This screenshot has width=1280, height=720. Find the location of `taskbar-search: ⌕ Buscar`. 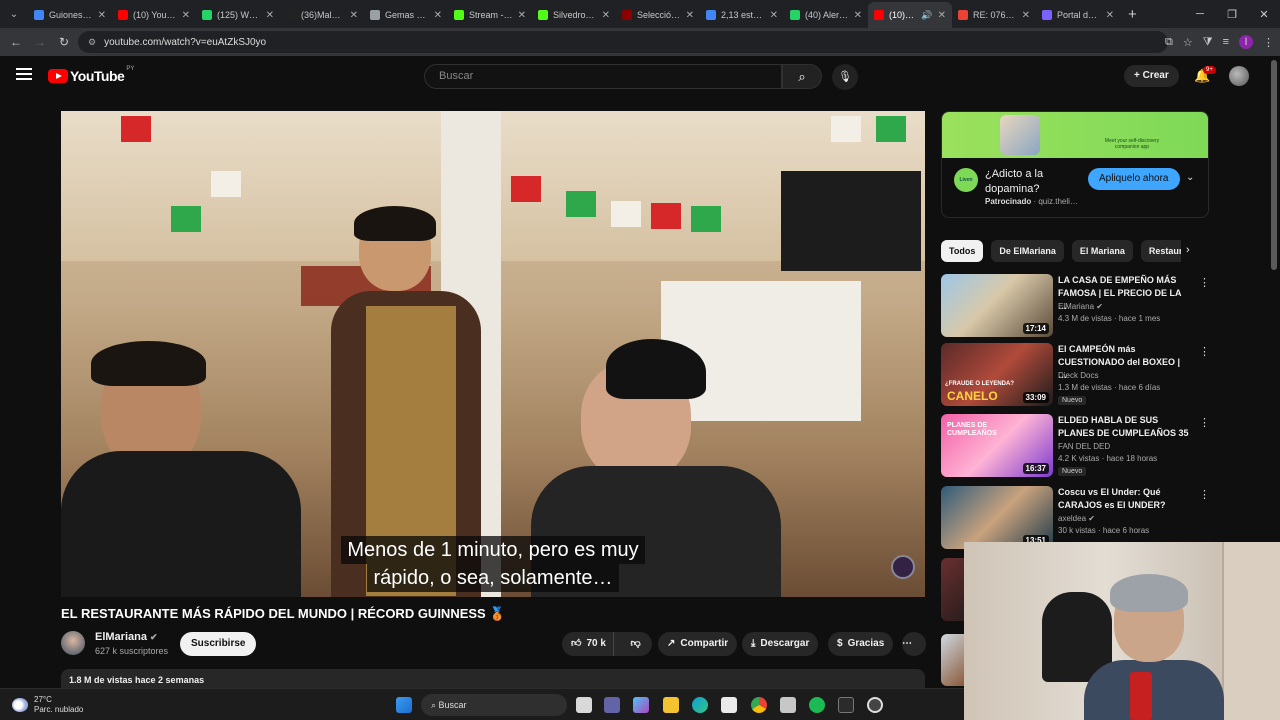

taskbar-search: ⌕ Buscar is located at coordinates (494, 705).